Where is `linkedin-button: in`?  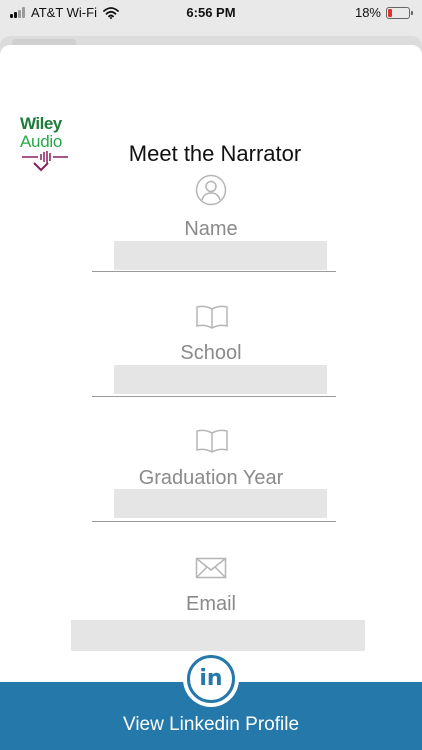 linkedin-button: in is located at coordinates (211, 679).